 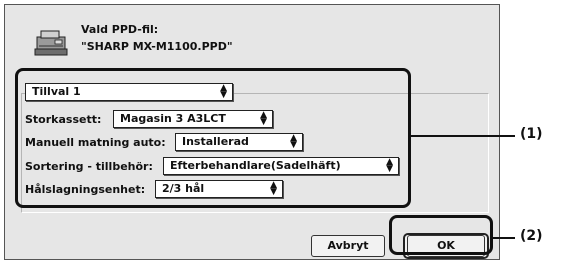 What do you see at coordinates (441, 235) in the screenshot?
I see `ok-highlight-frame` at bounding box center [441, 235].